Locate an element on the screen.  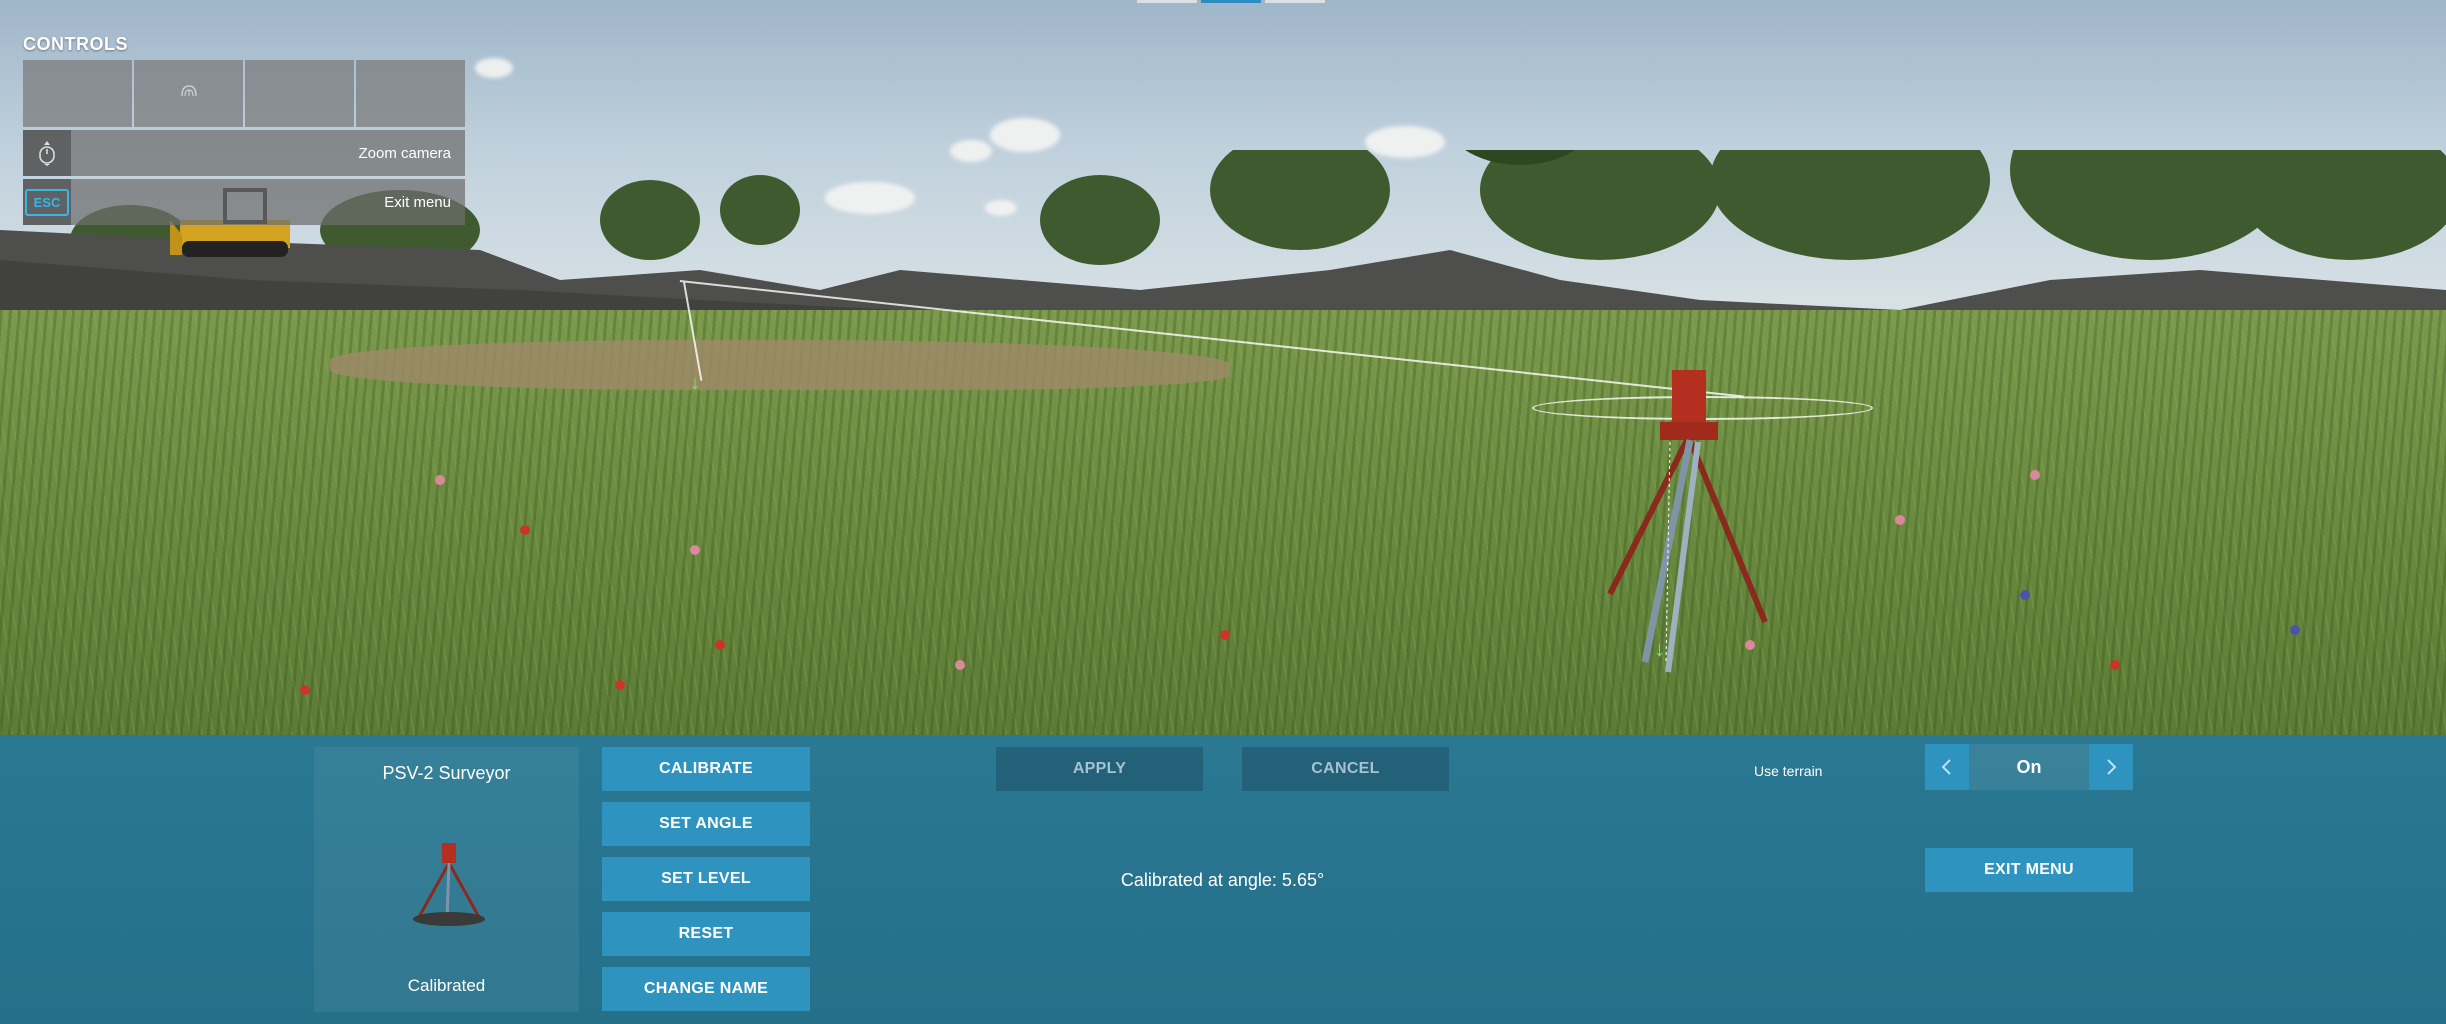
use-terrain-value: On is located at coordinates (2029, 767).